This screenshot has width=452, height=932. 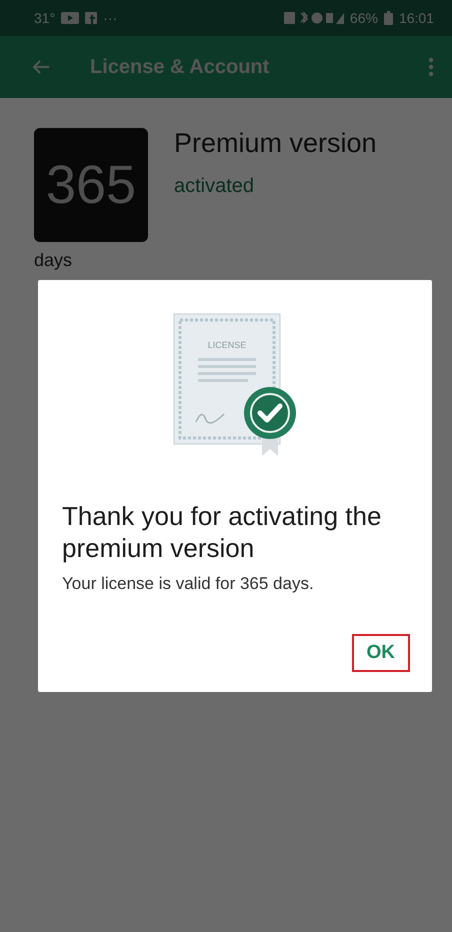 What do you see at coordinates (180, 67) in the screenshot?
I see `screen-title: License & Account` at bounding box center [180, 67].